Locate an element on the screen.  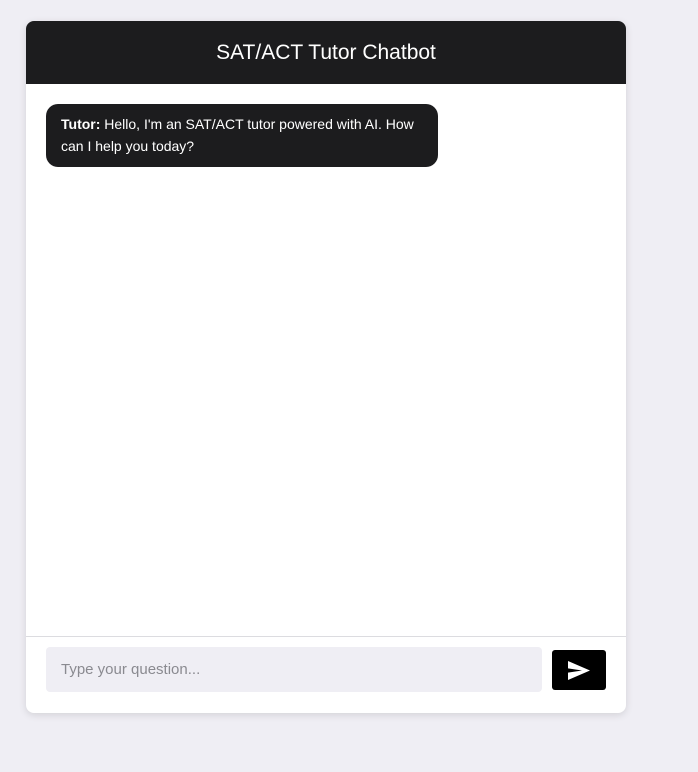
send-button is located at coordinates (579, 670).